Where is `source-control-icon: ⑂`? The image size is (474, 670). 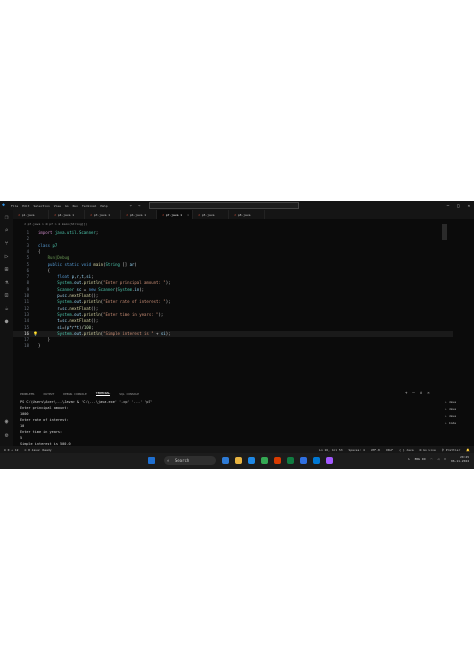 source-control-icon: ⑂ is located at coordinates (6, 243).